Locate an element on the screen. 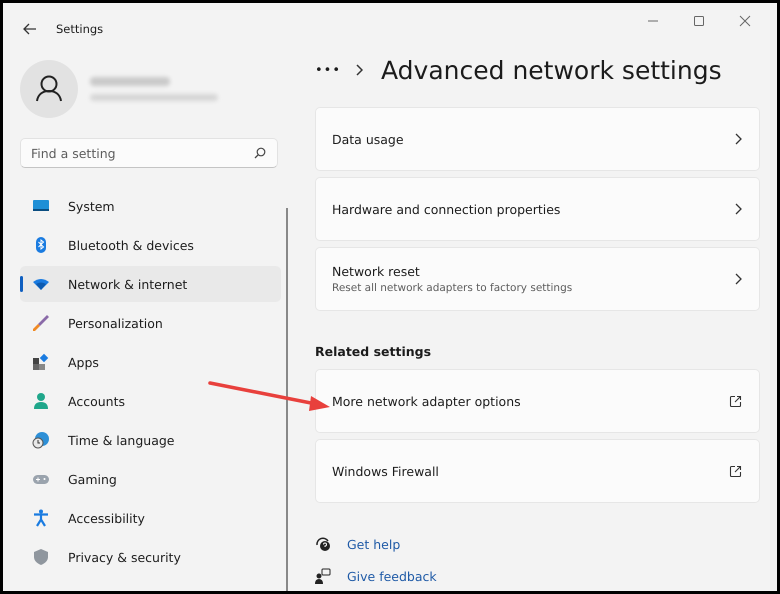 This screenshot has height=594, width=780. maximize-icon is located at coordinates (699, 21).